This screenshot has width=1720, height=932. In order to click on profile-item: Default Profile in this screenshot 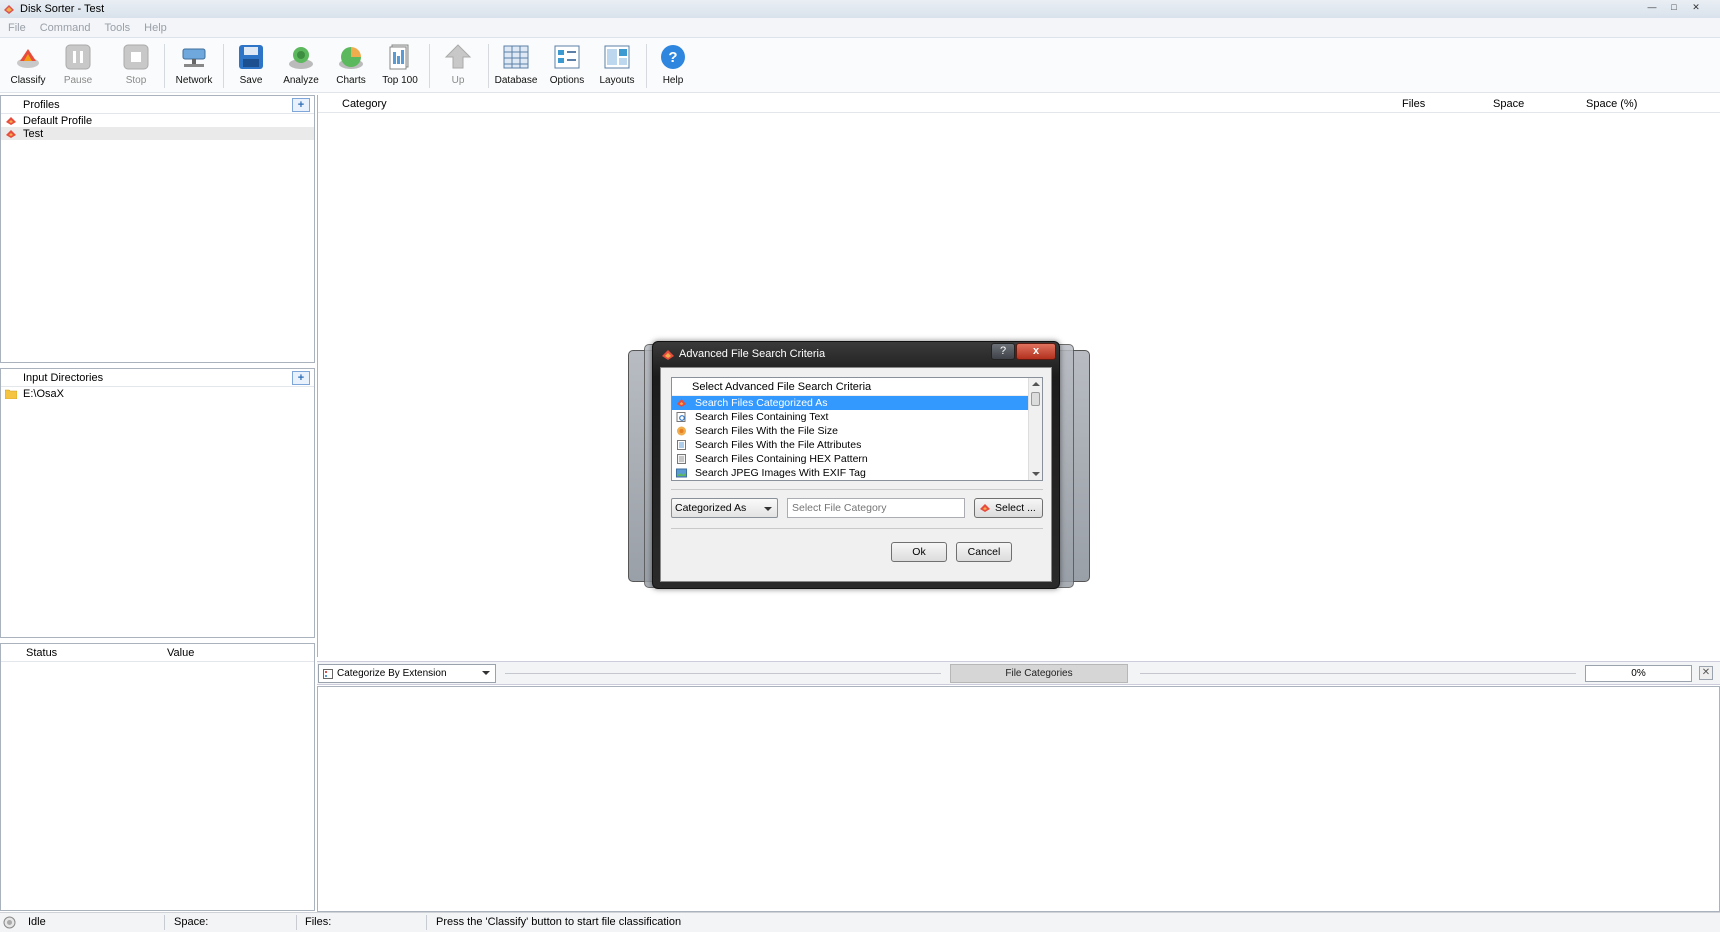, I will do `click(157, 120)`.